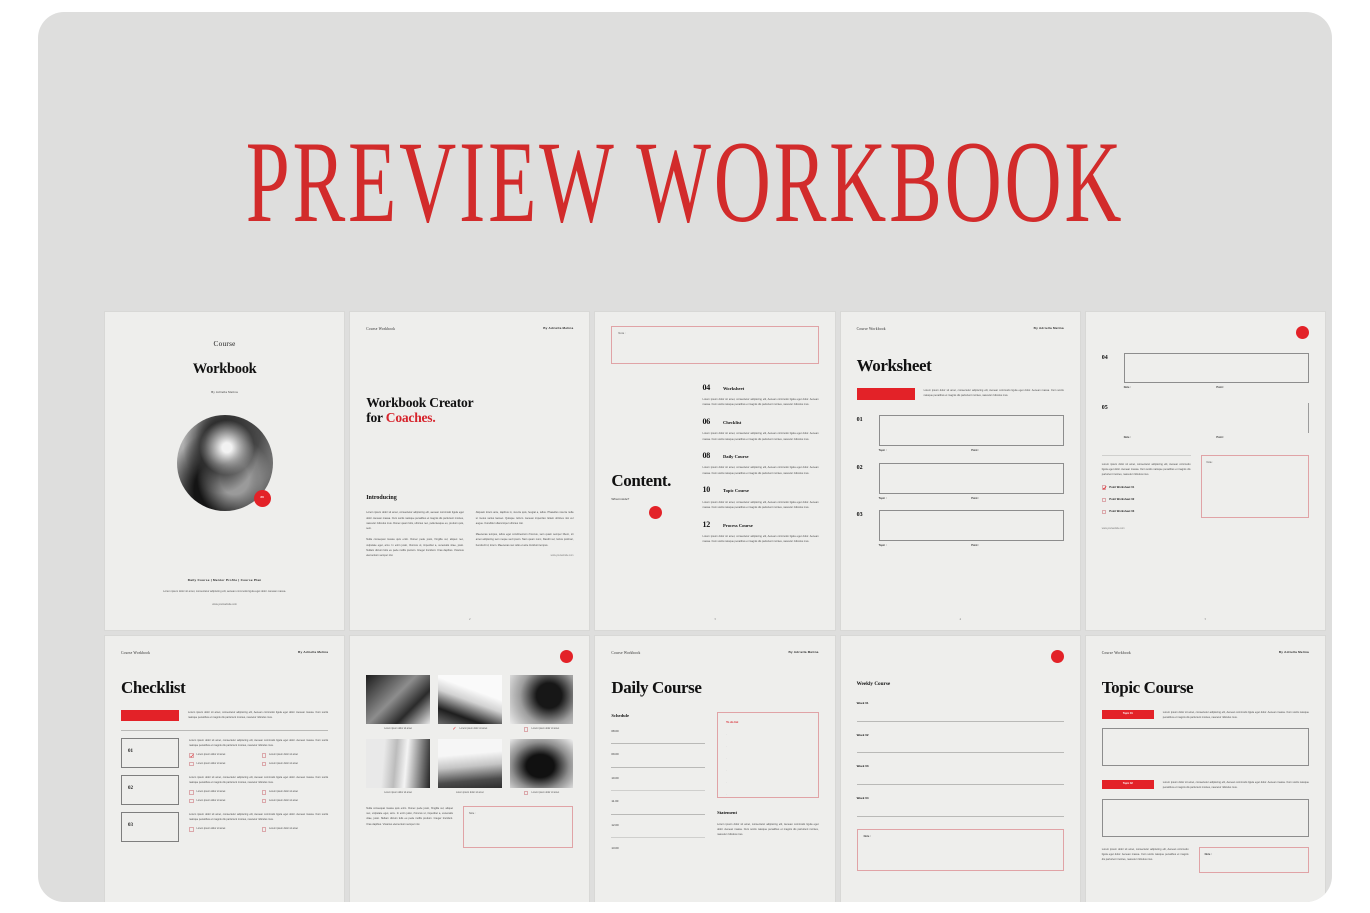  I want to click on week-row: Week 02, so click(960, 743).